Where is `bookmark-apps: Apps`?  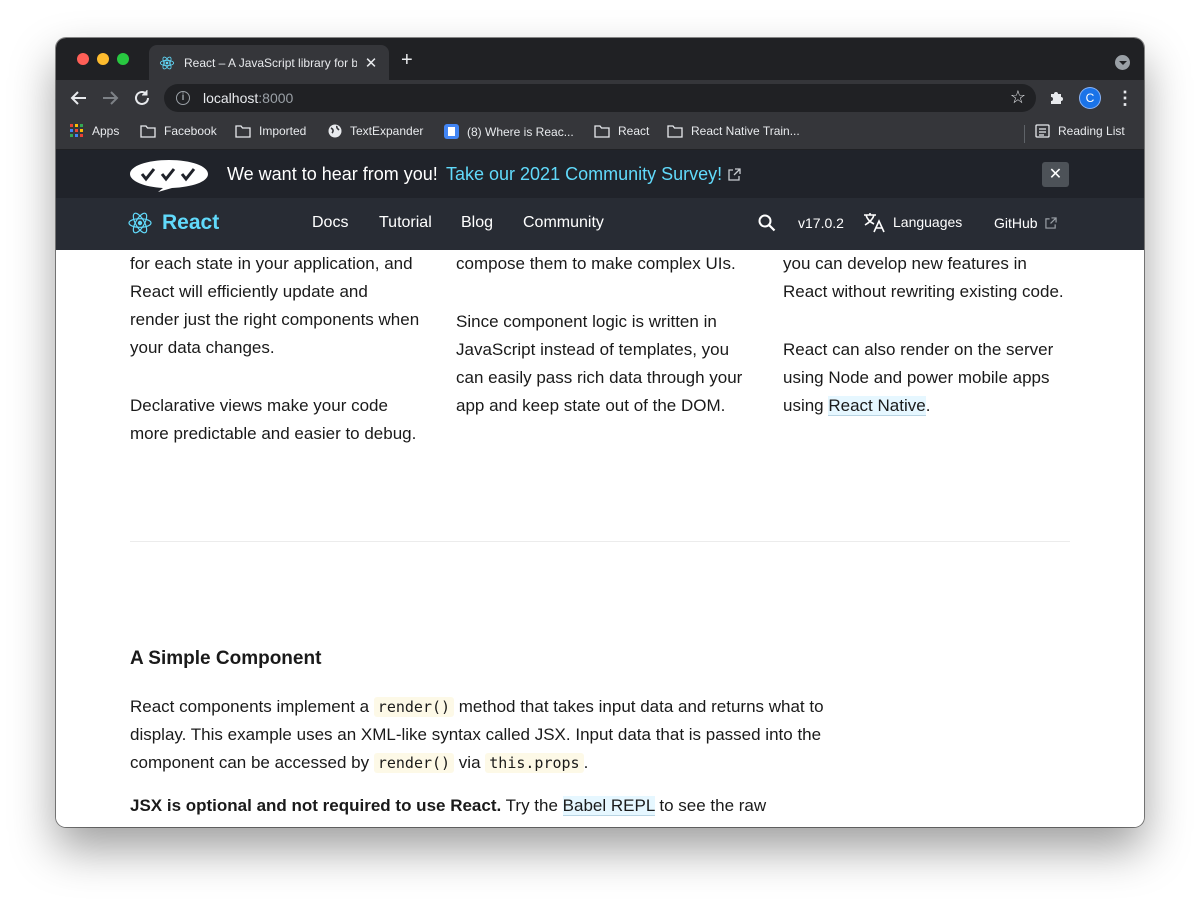 bookmark-apps: Apps is located at coordinates (94, 131).